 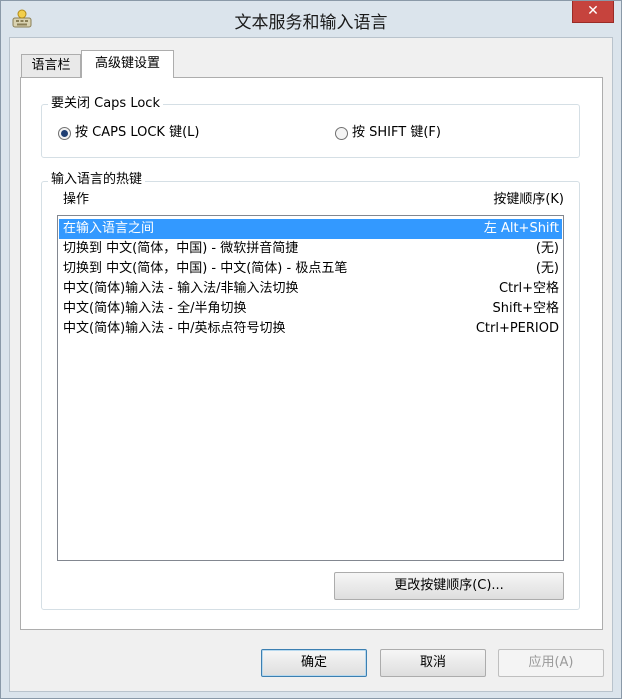 I want to click on ok-button: 确定, so click(x=314, y=663).